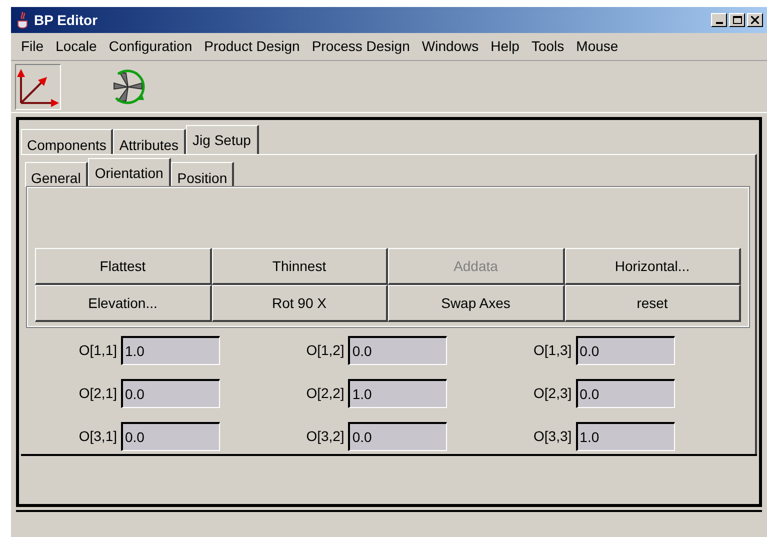 Image resolution: width=767 pixels, height=537 pixels. I want to click on tab: Orientation, so click(130, 172).